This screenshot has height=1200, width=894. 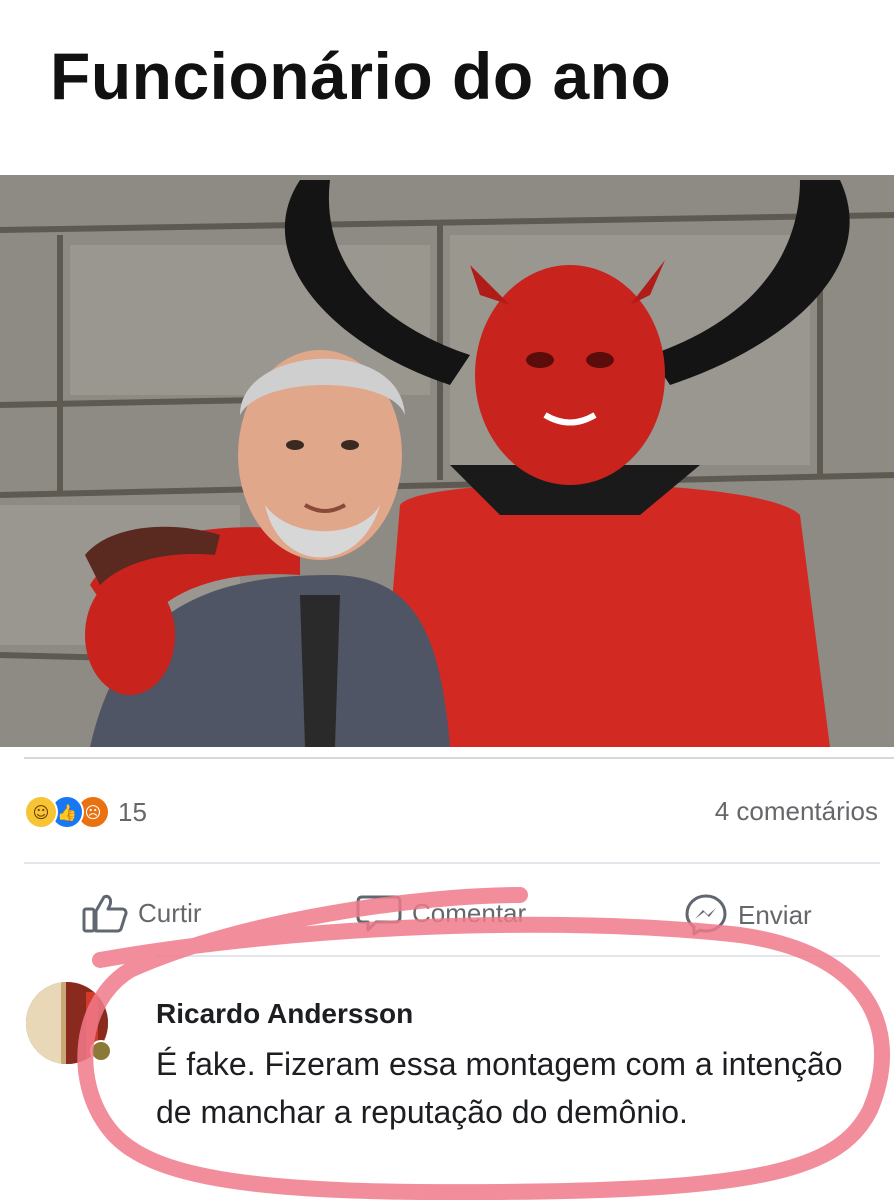 What do you see at coordinates (105, 913) in the screenshot?
I see `thumbs-up-icon` at bounding box center [105, 913].